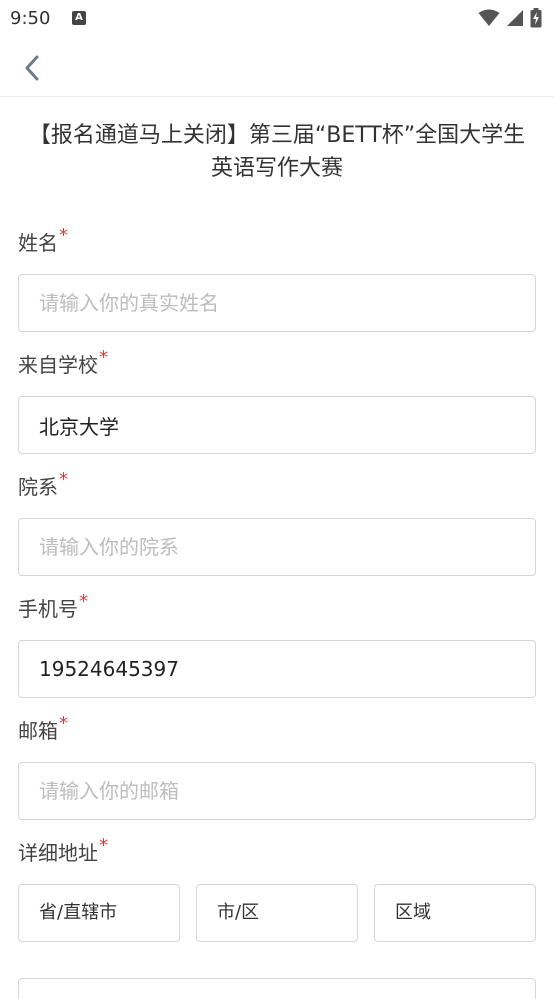 This screenshot has width=554, height=999. What do you see at coordinates (515, 18) in the screenshot?
I see `signal-icon` at bounding box center [515, 18].